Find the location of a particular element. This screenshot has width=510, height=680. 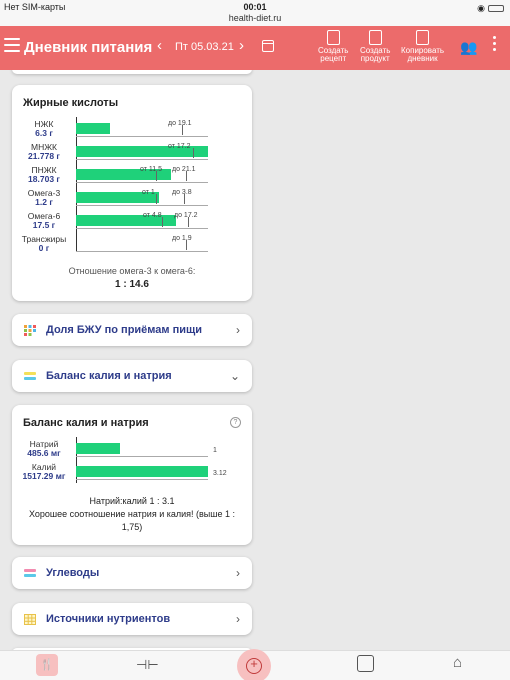

ratio-label: 1 is located at coordinates (215, 450).